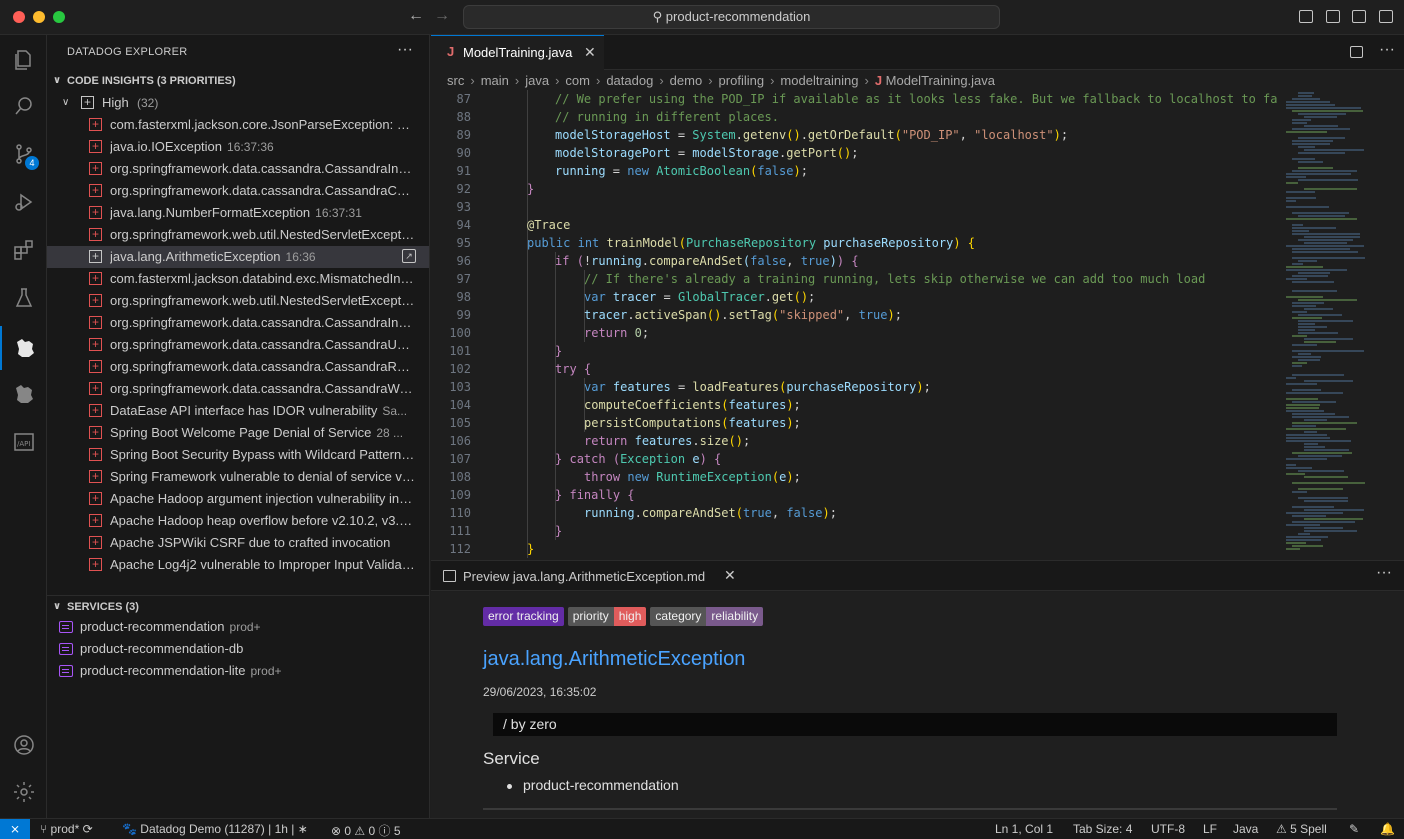  What do you see at coordinates (23, 792) in the screenshot?
I see `settings-gear-icon` at bounding box center [23, 792].